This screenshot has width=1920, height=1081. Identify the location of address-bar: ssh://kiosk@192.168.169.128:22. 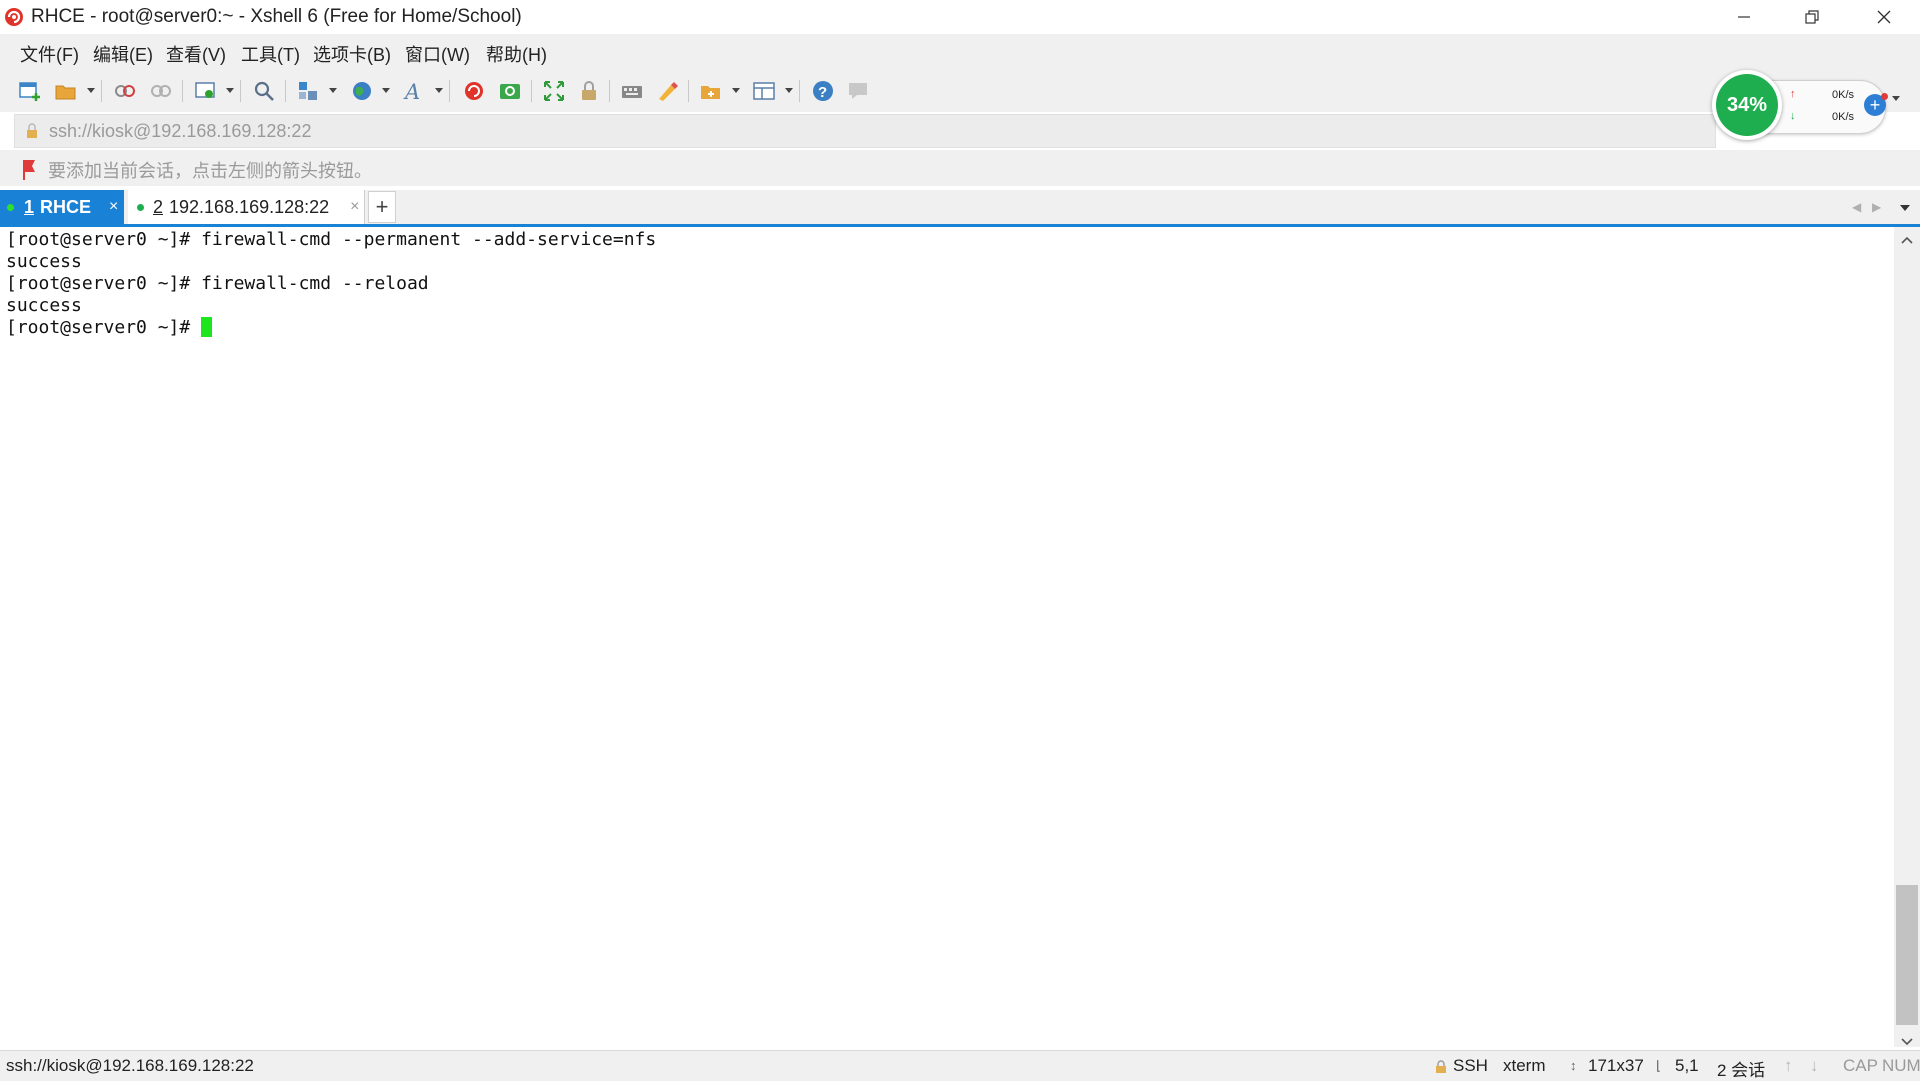
(865, 131).